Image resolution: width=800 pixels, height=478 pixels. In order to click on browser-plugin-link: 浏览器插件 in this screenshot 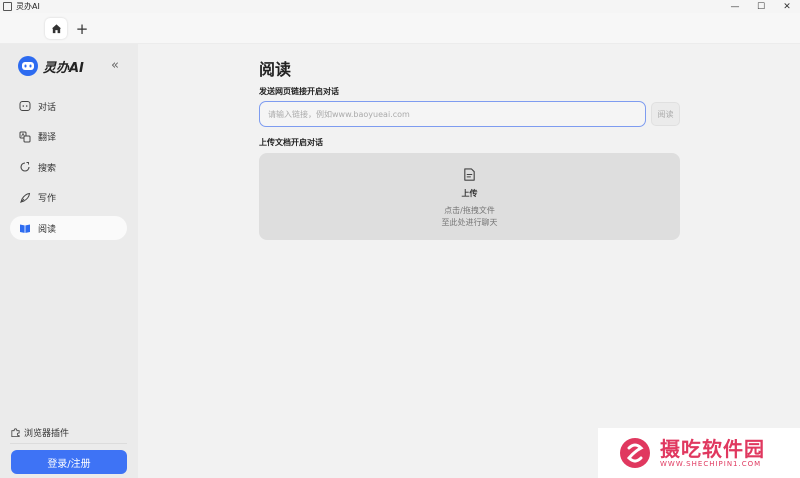, I will do `click(39, 432)`.